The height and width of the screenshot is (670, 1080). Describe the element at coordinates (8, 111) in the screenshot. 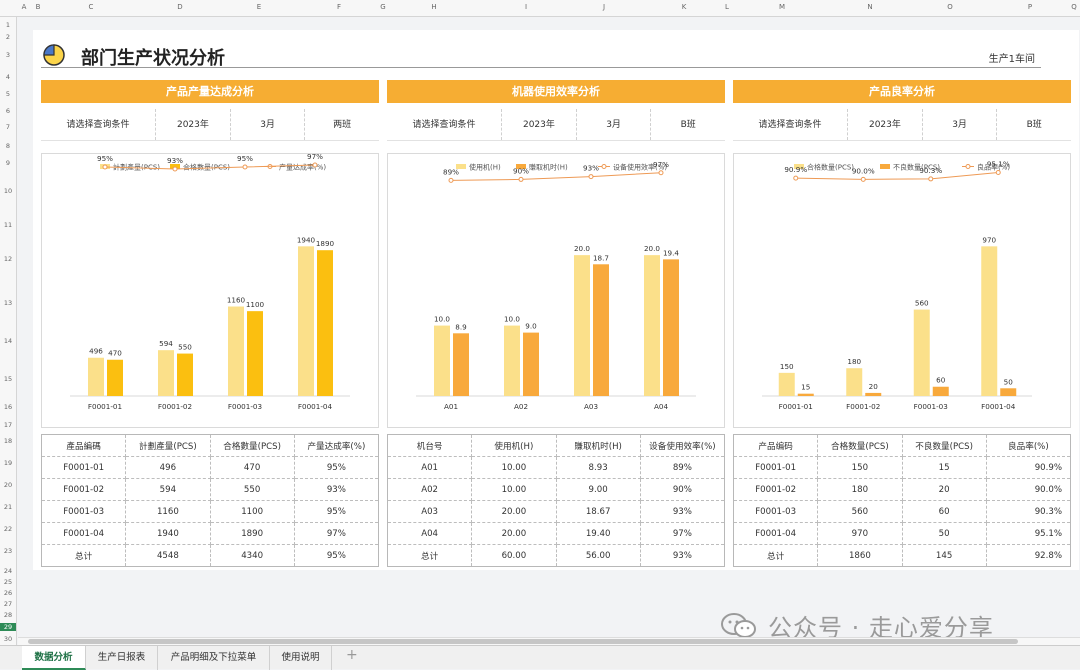

I see `row-number: 6` at that location.